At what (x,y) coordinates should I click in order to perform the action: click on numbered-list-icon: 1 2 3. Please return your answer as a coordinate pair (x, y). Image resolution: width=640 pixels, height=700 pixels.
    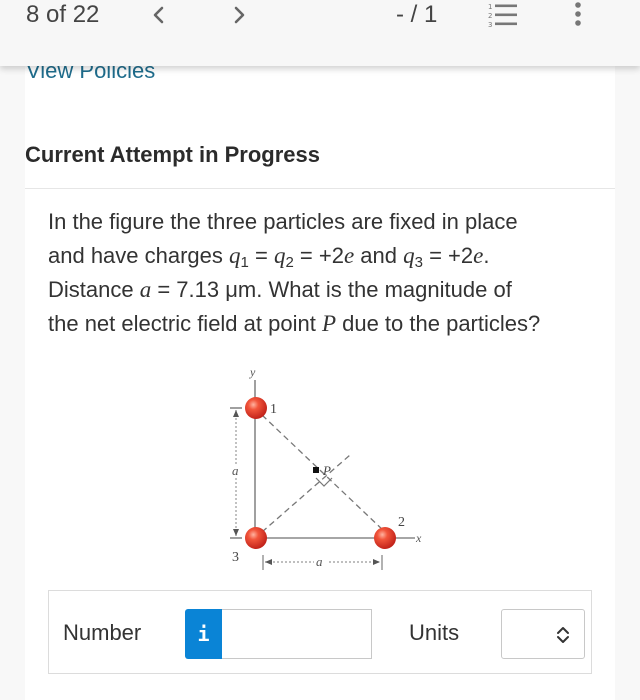
    Looking at the image, I should click on (502, 16).